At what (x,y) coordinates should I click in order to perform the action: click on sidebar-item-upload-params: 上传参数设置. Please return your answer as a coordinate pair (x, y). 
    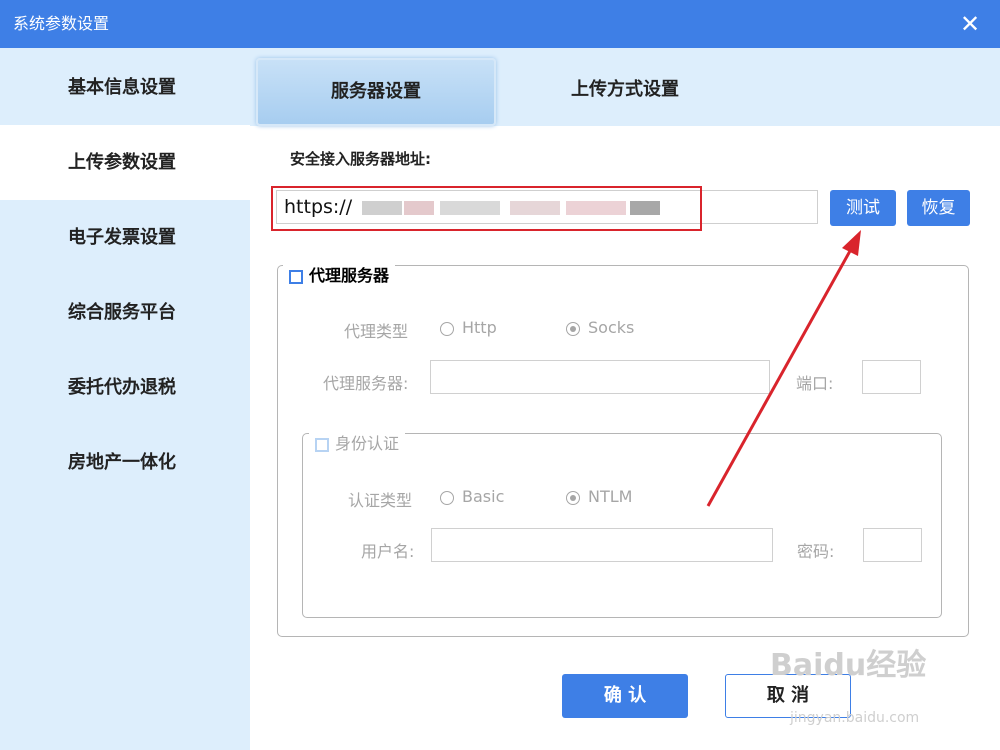
    Looking at the image, I should click on (125, 162).